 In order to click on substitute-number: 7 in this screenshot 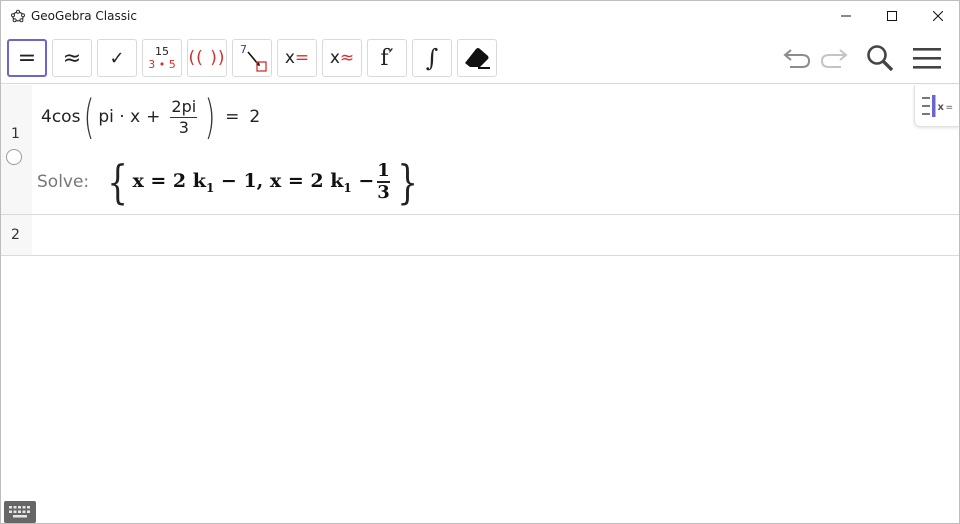, I will do `click(243, 49)`.